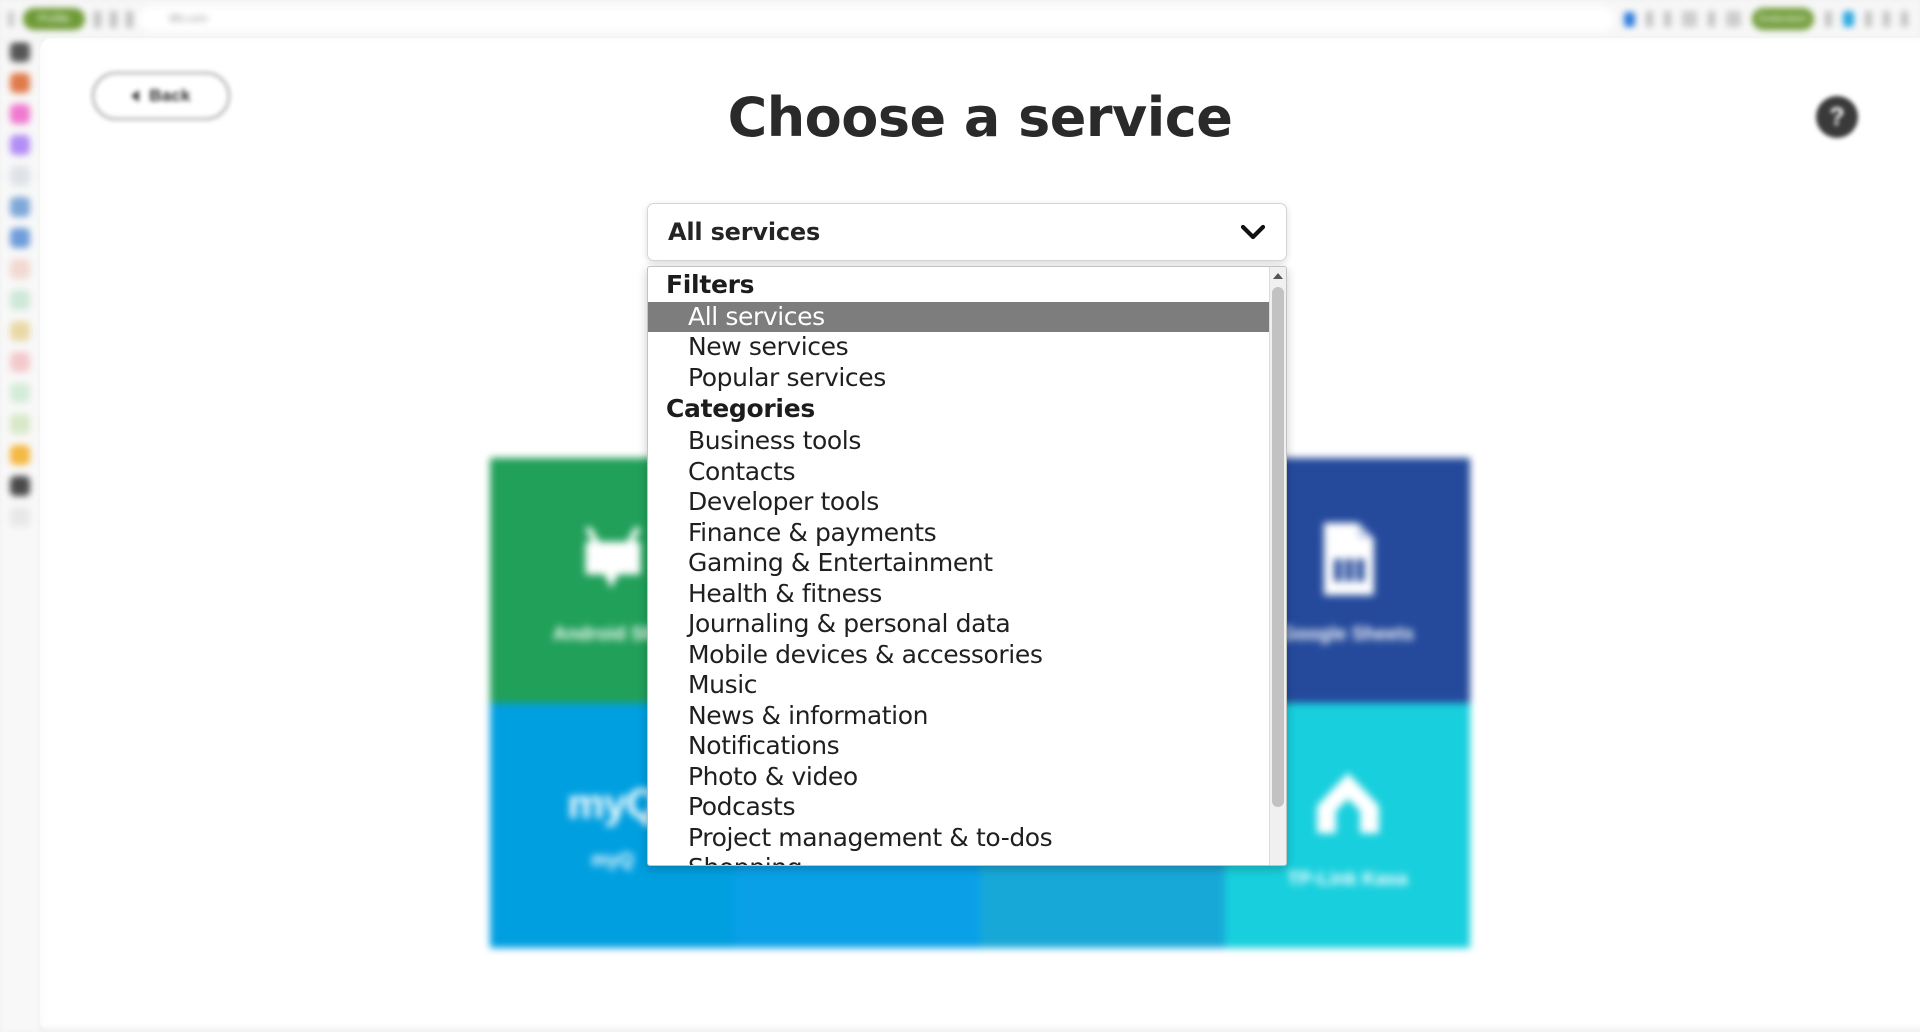 This screenshot has height=1032, width=1920. Describe the element at coordinates (1347, 634) in the screenshot. I see `service-tile-label: Google Sheets` at that location.